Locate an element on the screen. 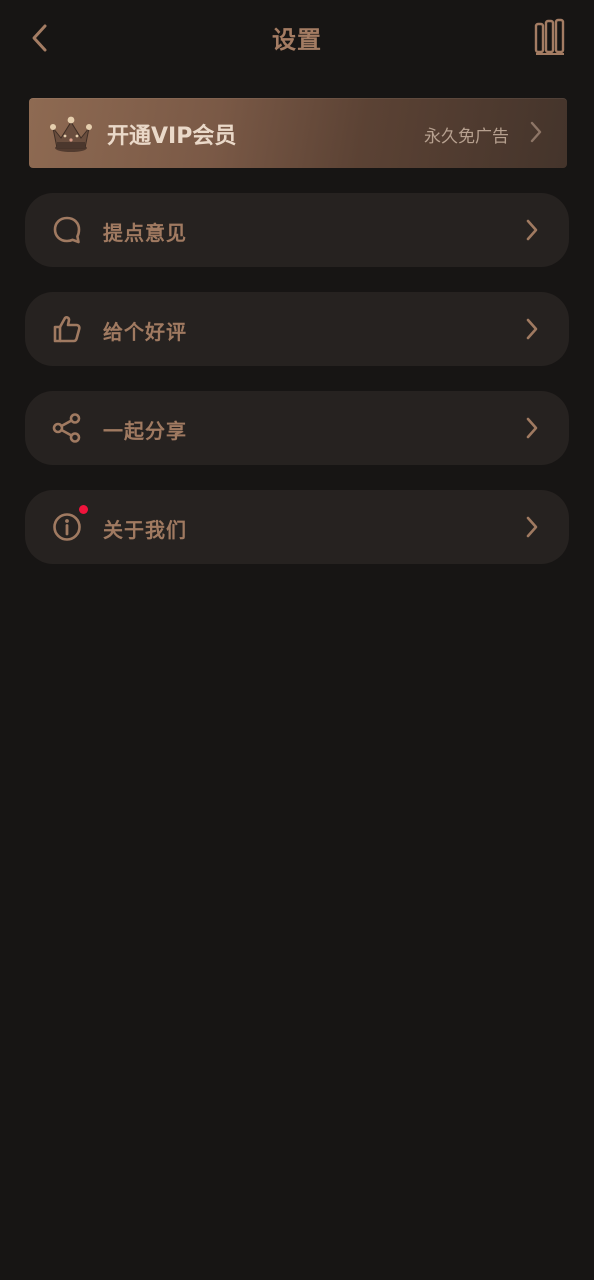 This screenshot has width=594, height=1280. page-title: 设置 is located at coordinates (297, 40).